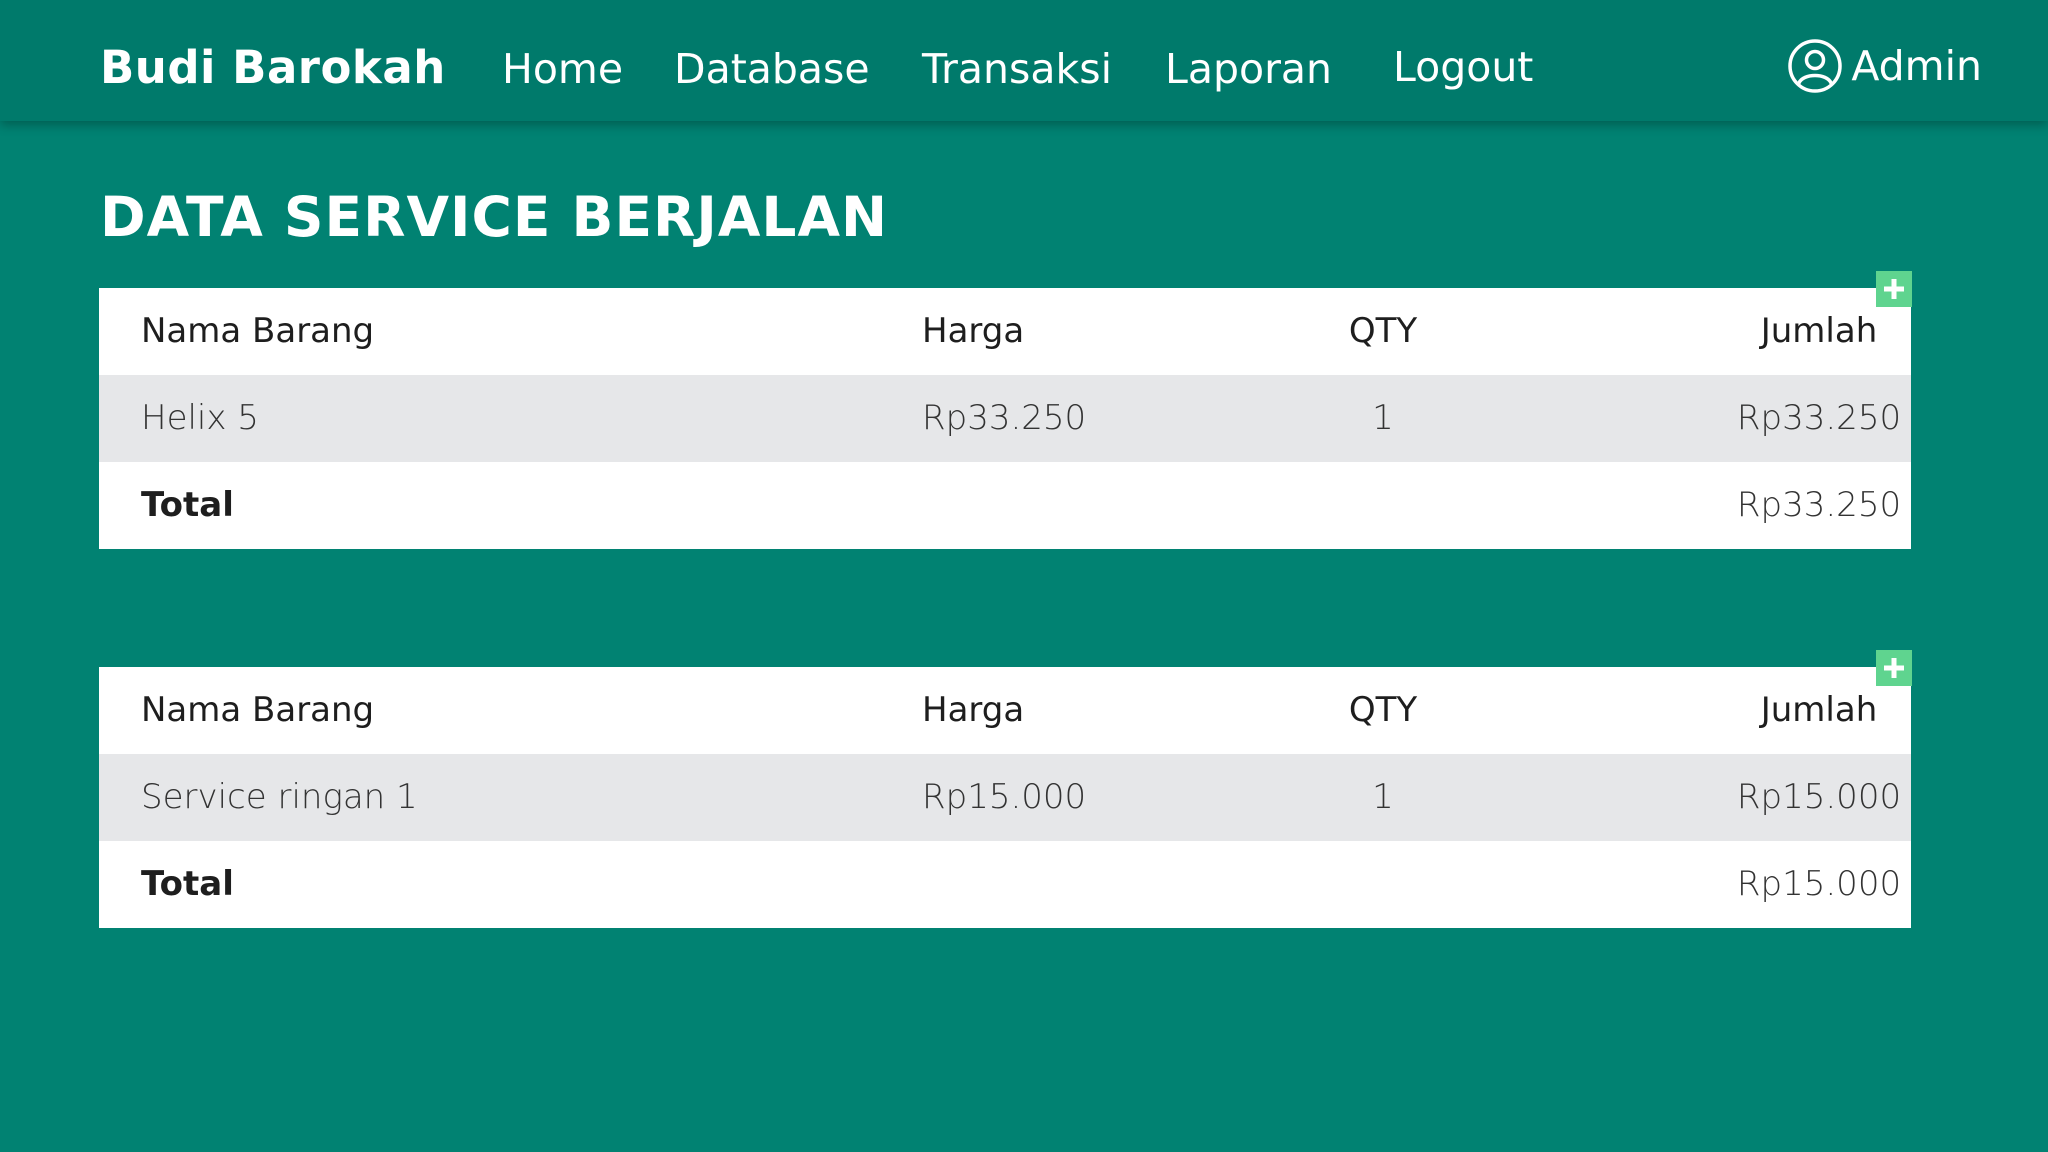  Describe the element at coordinates (1819, 797) in the screenshot. I see `item-sum: Rp15.000` at that location.